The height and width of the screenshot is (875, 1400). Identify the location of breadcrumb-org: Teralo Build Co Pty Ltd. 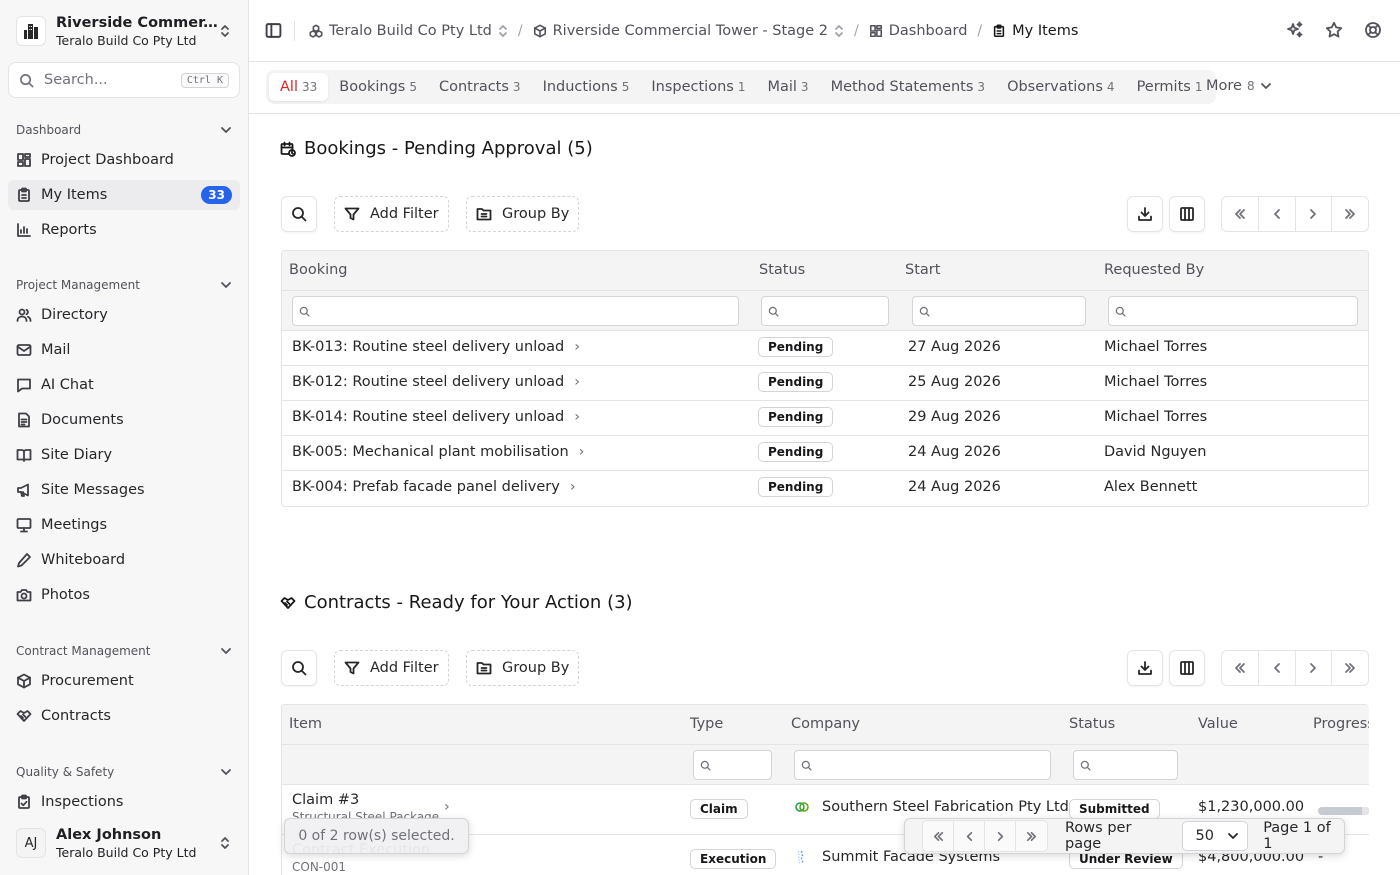
(408, 31).